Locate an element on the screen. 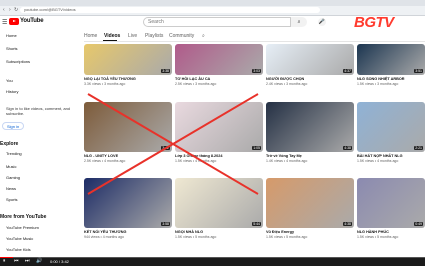  search-input: Search is located at coordinates (222, 22).